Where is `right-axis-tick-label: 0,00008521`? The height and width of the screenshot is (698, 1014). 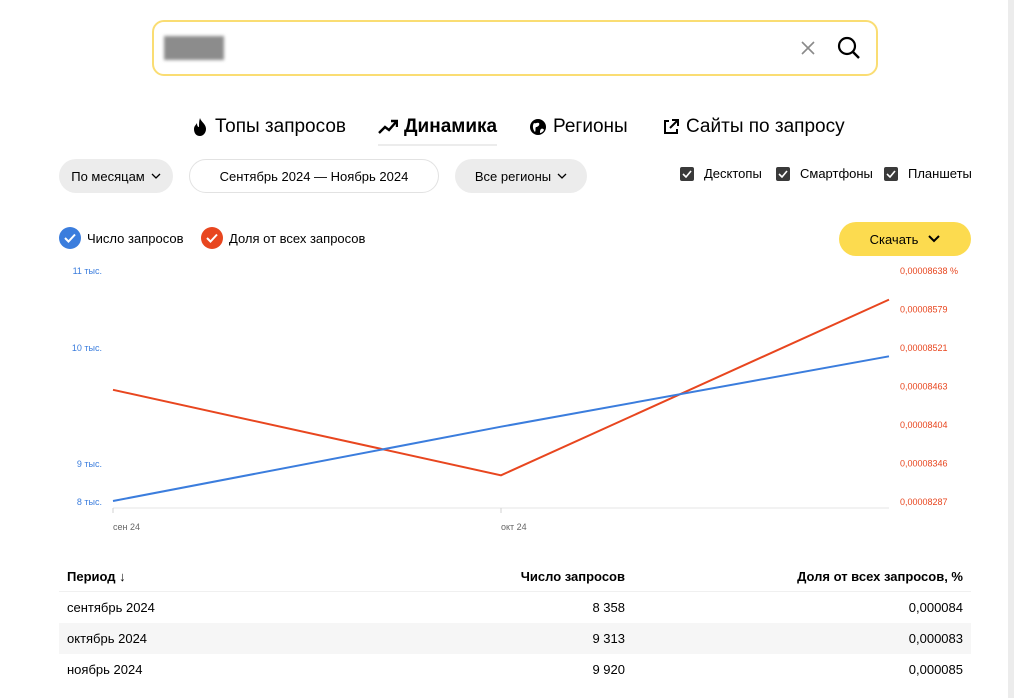 right-axis-tick-label: 0,00008521 is located at coordinates (924, 348).